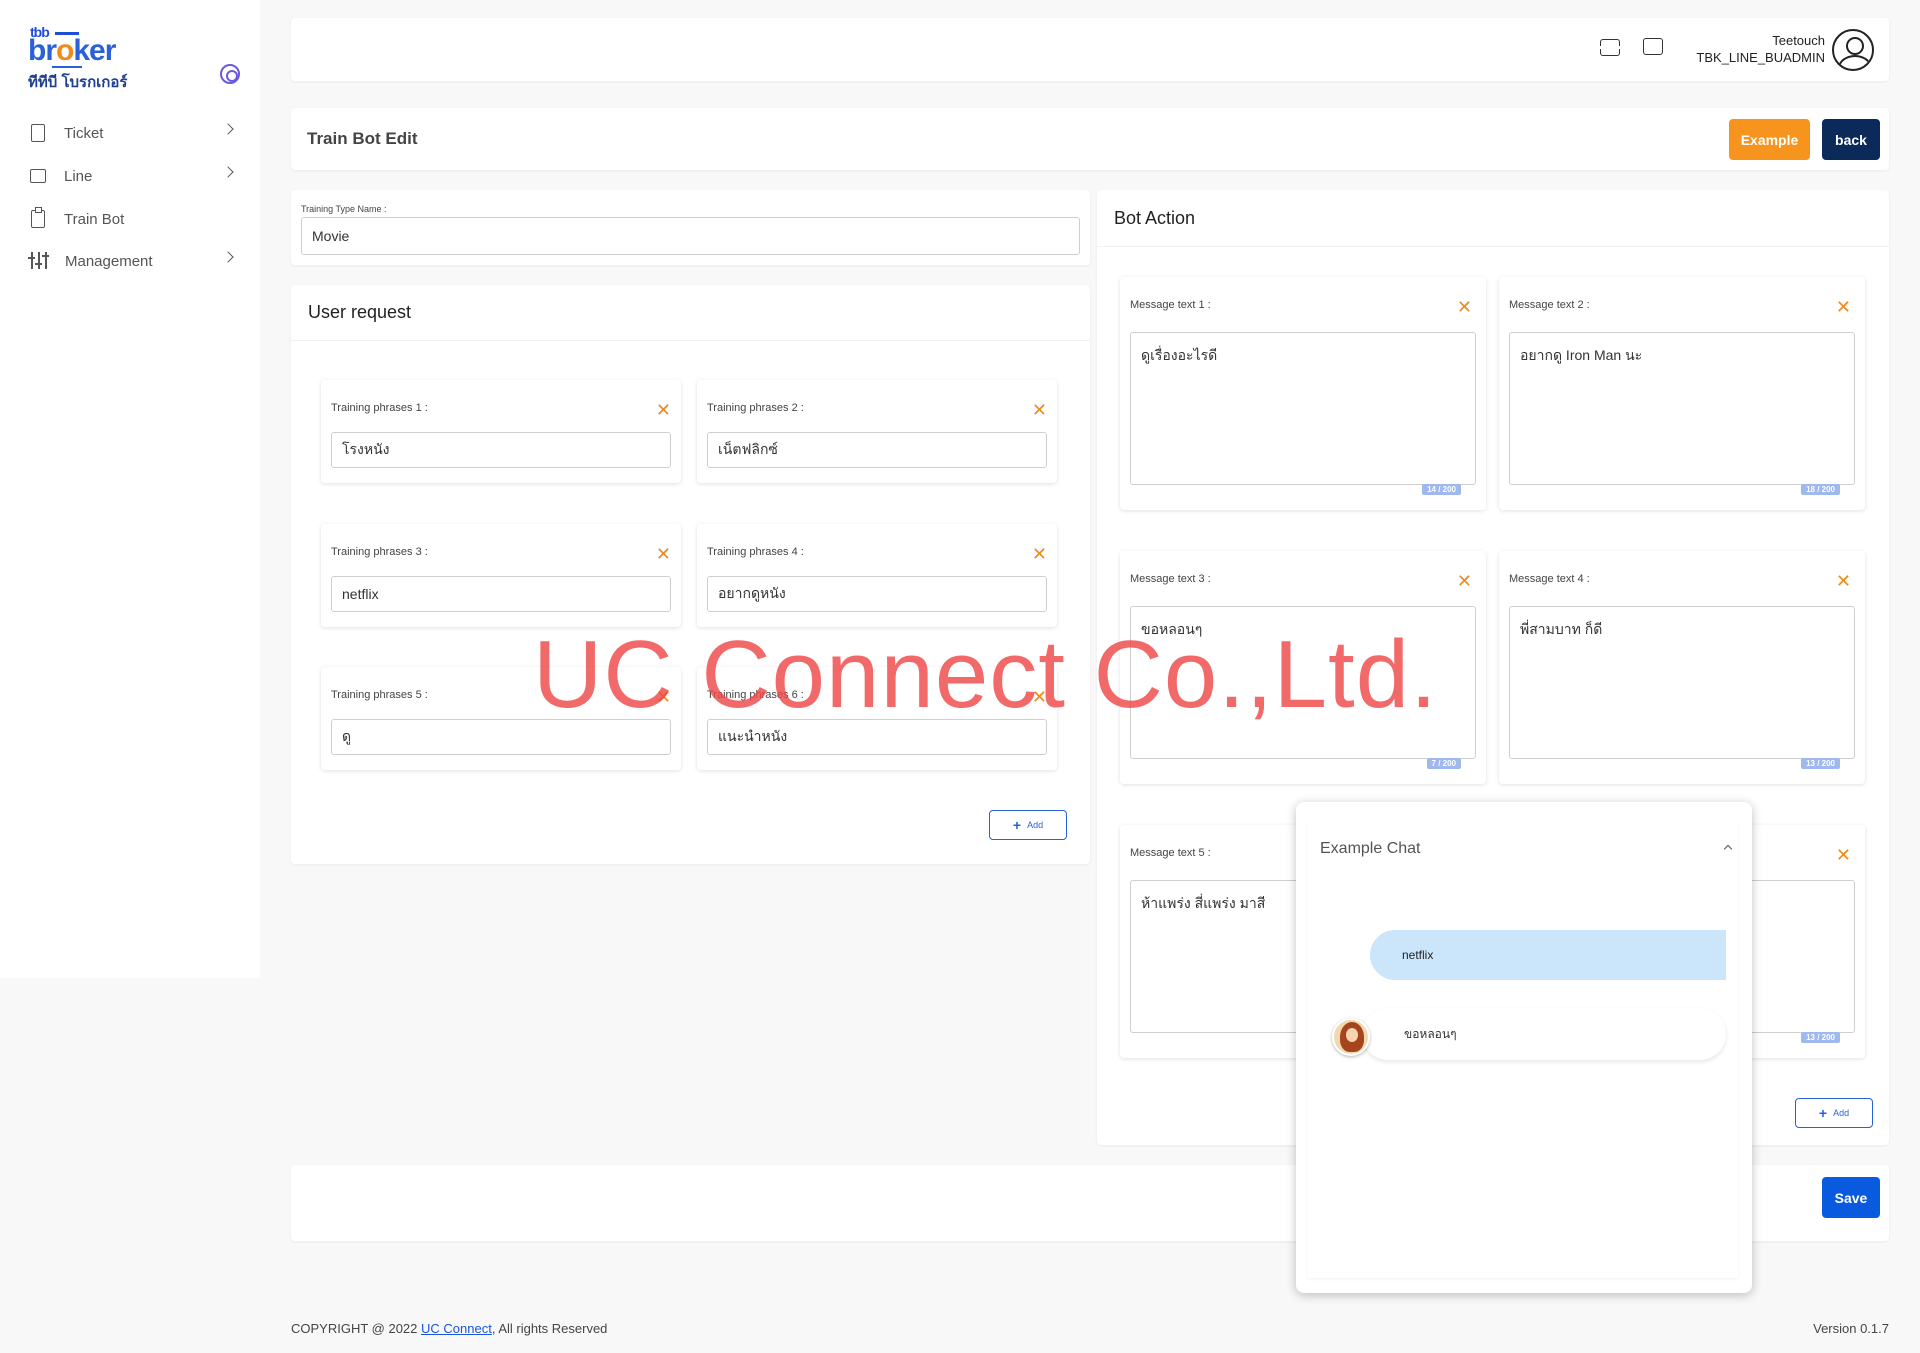  I want to click on phrase-input: เน็ตฟลิกซ์, so click(877, 450).